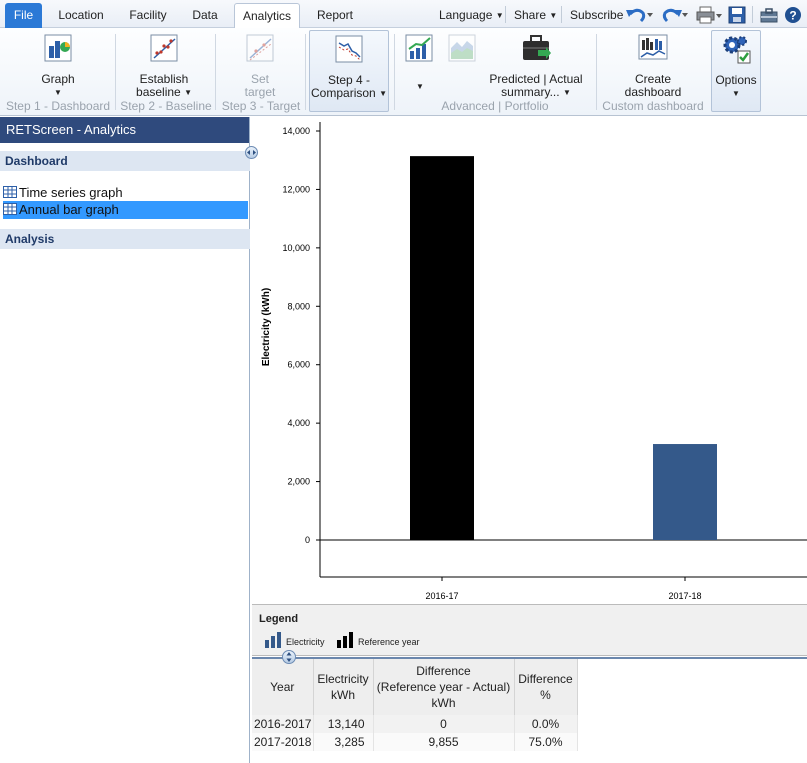 Image resolution: width=807 pixels, height=763 pixels. Describe the element at coordinates (260, 48) in the screenshot. I see `target-line-icon` at that location.